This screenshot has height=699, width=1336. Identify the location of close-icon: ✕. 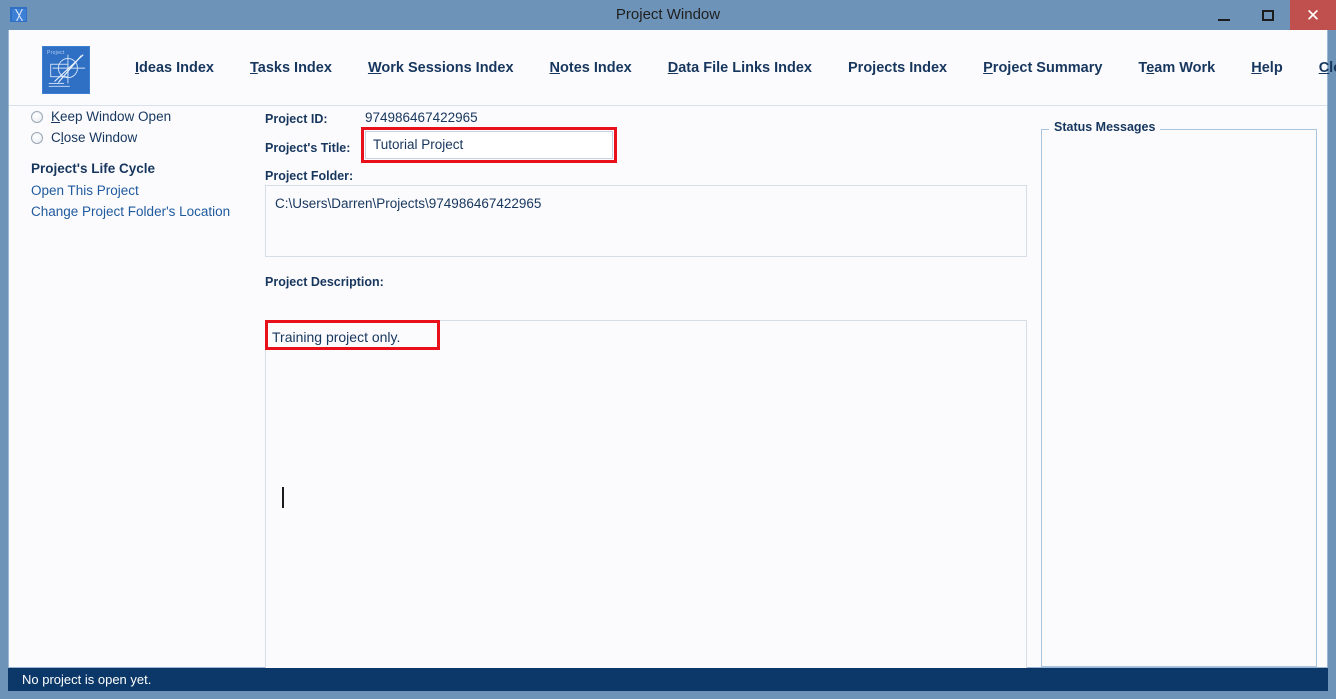
(1313, 15).